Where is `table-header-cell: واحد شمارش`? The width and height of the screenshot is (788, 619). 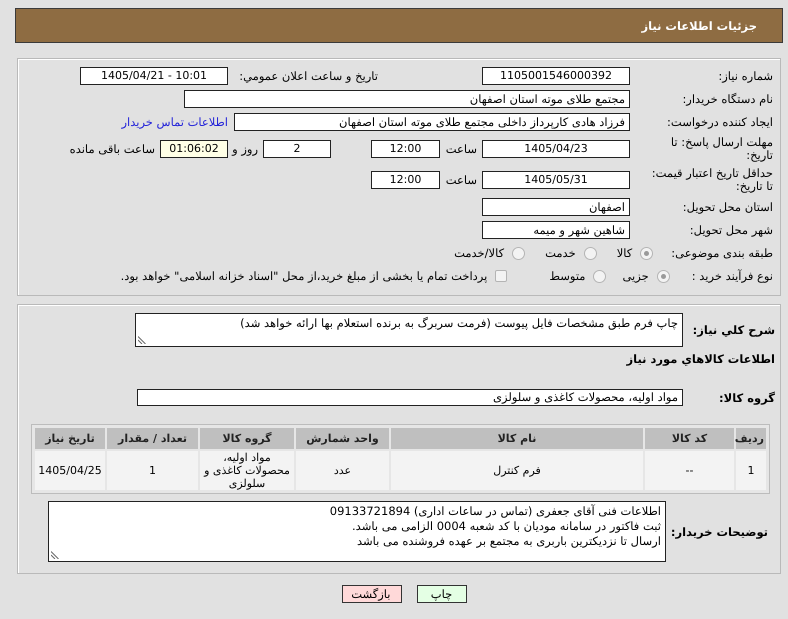
table-header-cell: واحد شمارش is located at coordinates (342, 438).